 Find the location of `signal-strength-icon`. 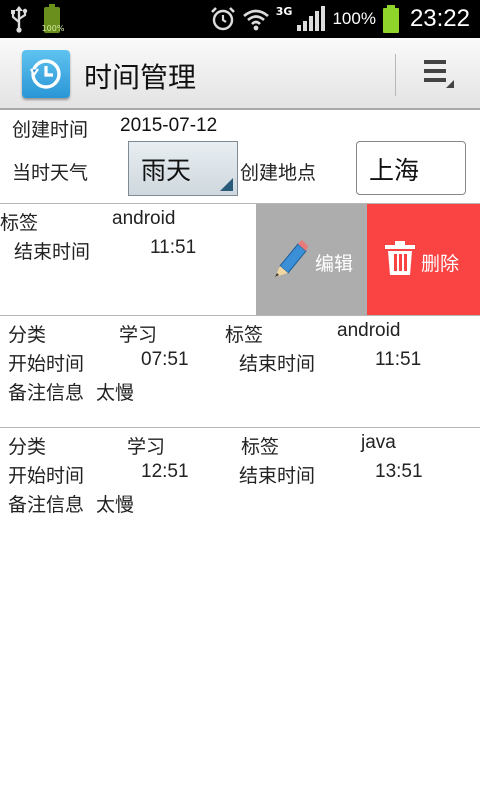

signal-strength-icon is located at coordinates (311, 18).